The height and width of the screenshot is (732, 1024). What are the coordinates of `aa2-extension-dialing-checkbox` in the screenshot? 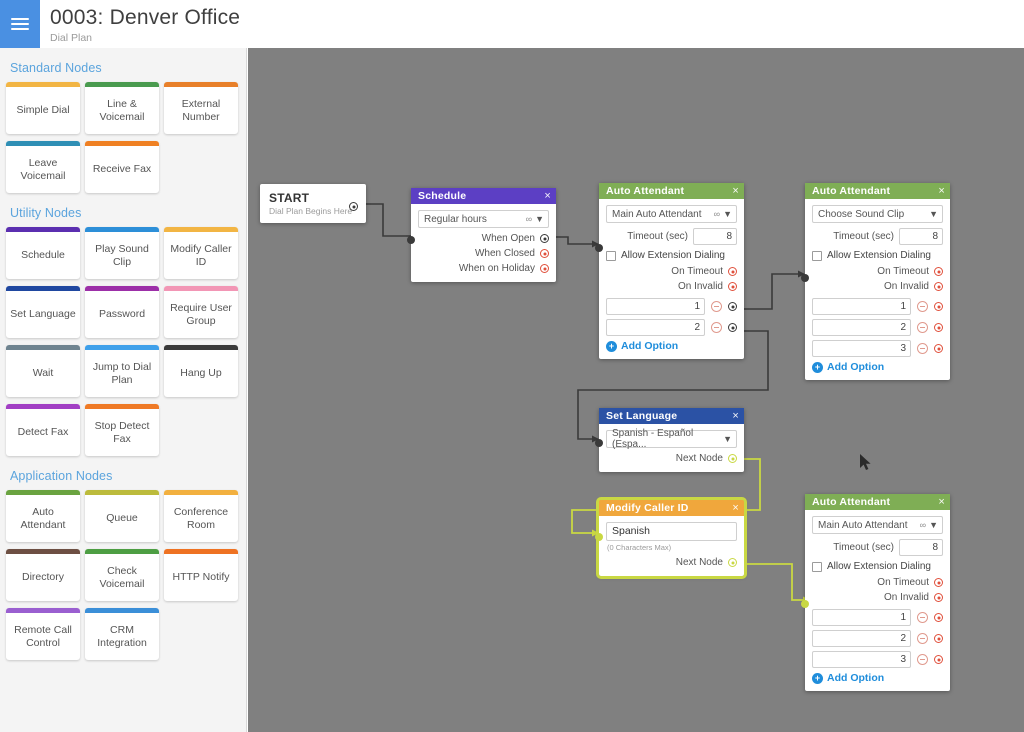 It's located at (817, 255).